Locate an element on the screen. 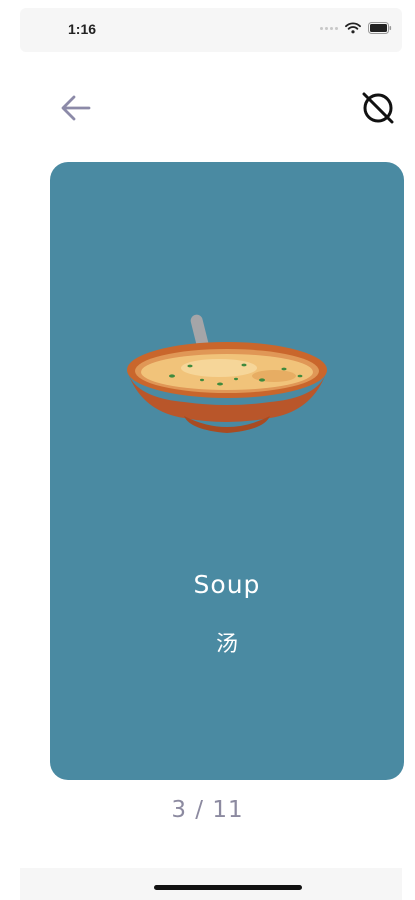  arrow-left-icon is located at coordinates (76, 108).